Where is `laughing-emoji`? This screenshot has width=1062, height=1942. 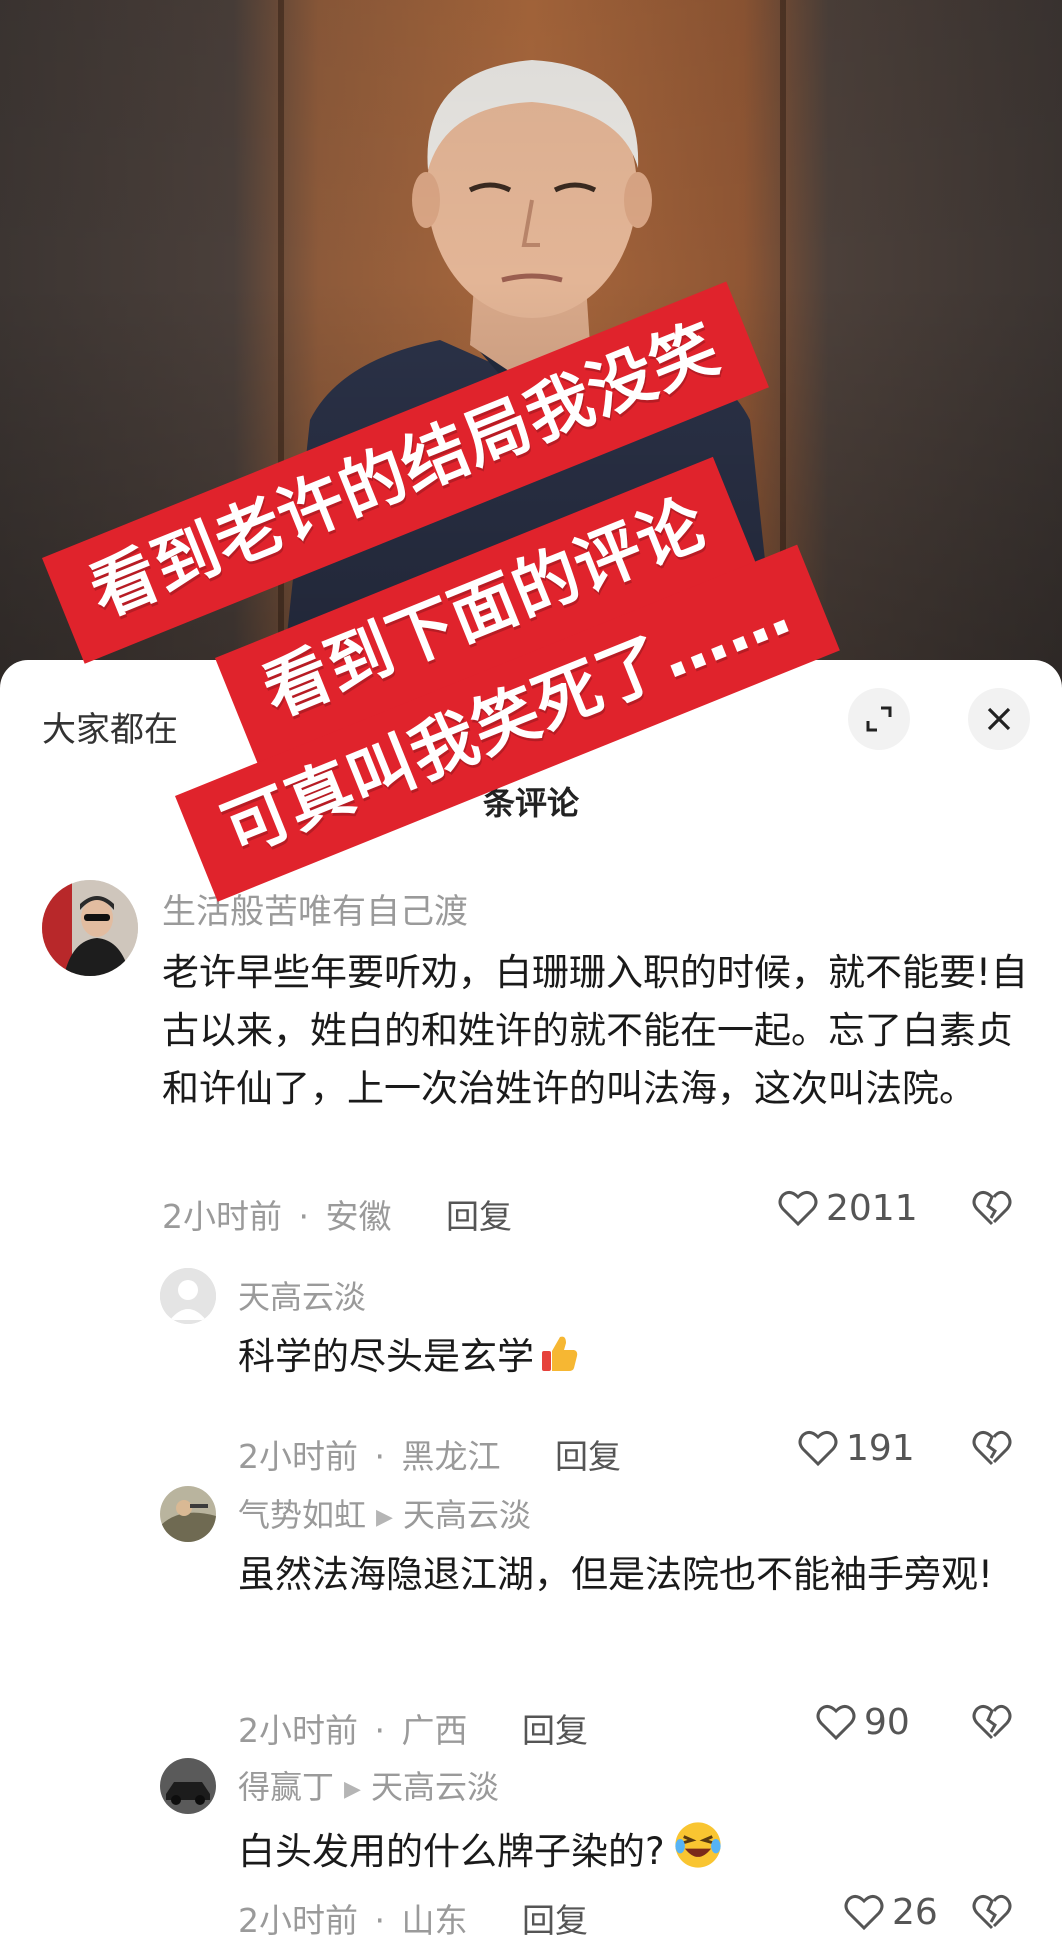 laughing-emoji is located at coordinates (698, 1845).